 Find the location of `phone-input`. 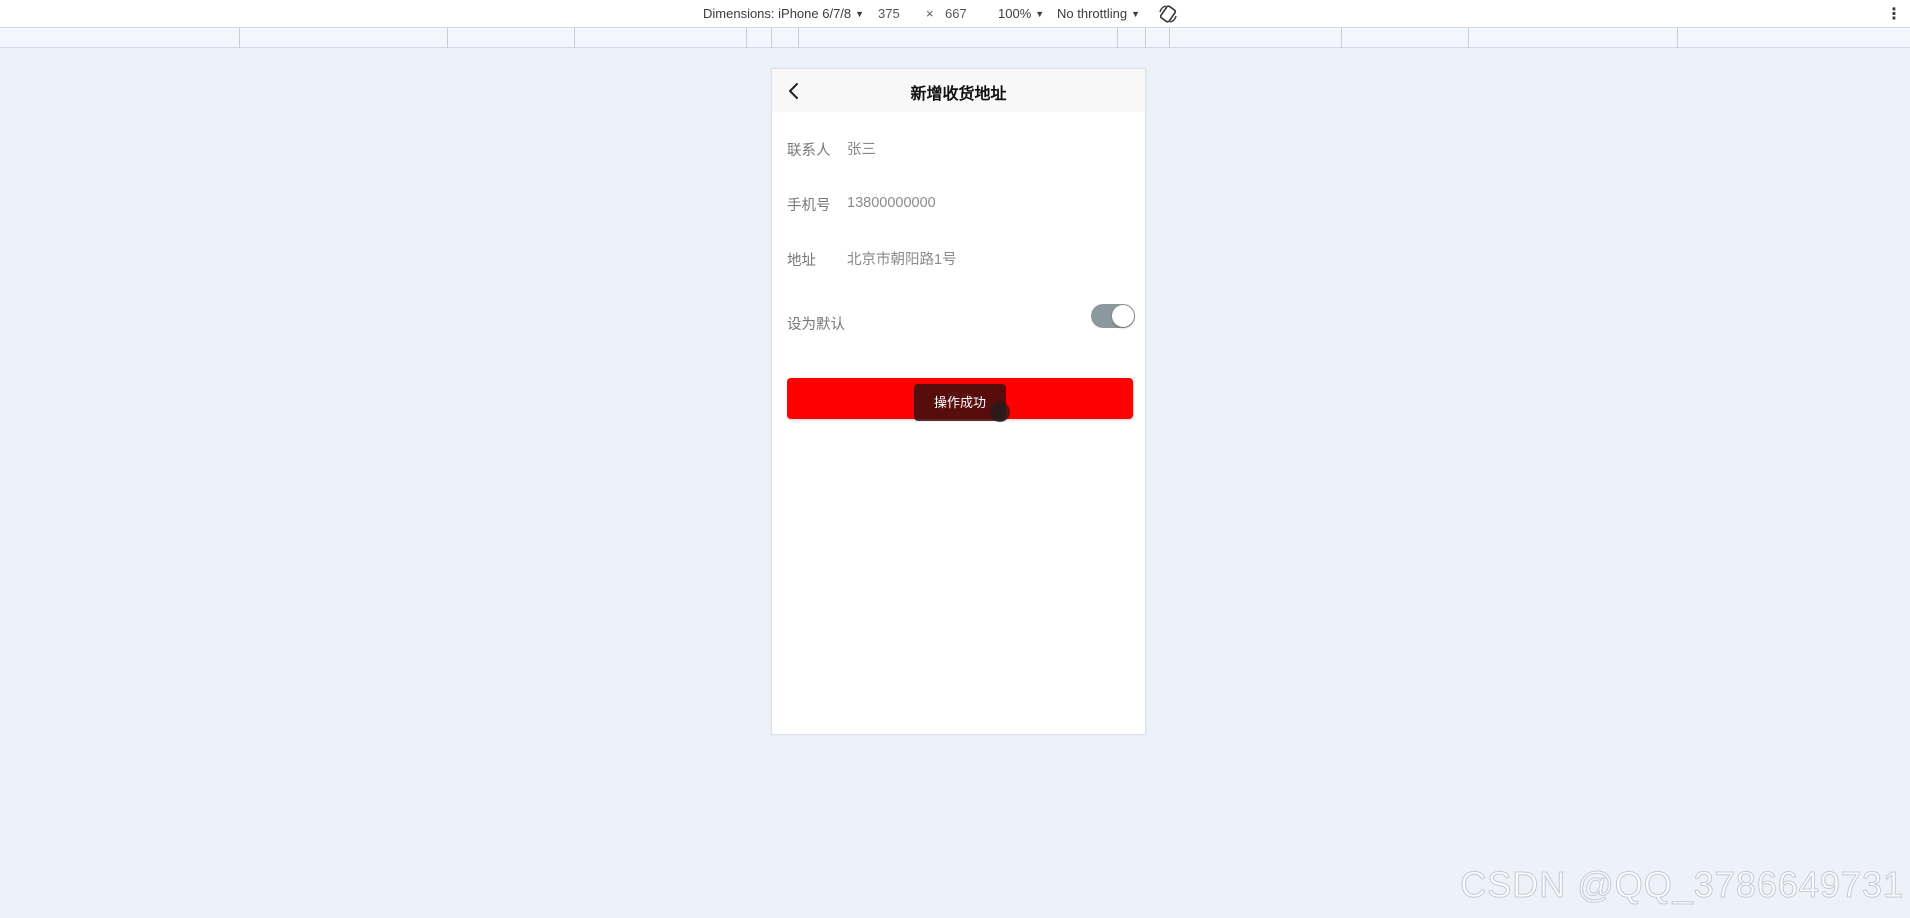

phone-input is located at coordinates (982, 203).